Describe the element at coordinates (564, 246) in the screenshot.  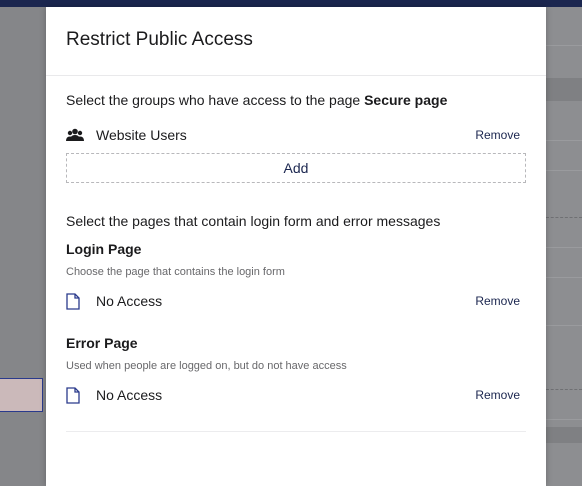
I see `background-right-area` at that location.